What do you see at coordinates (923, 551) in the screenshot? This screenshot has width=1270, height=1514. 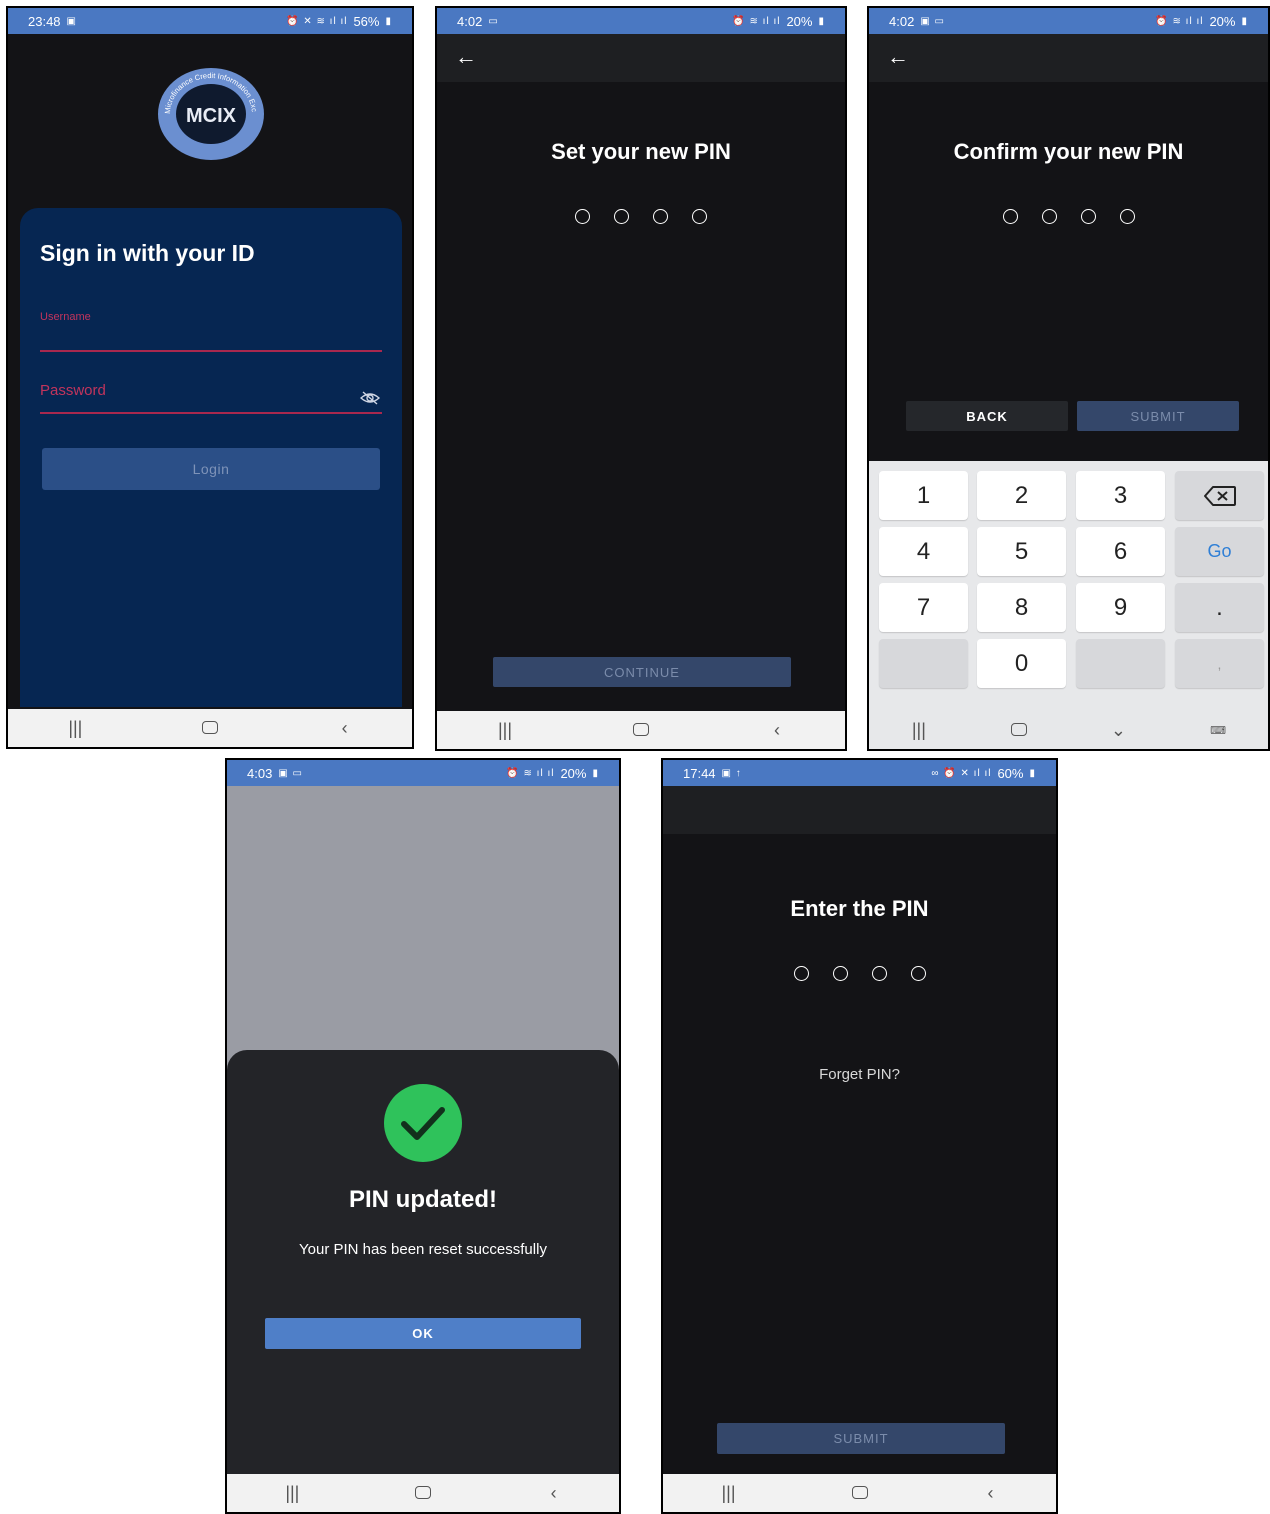 I see `key-4: 4` at bounding box center [923, 551].